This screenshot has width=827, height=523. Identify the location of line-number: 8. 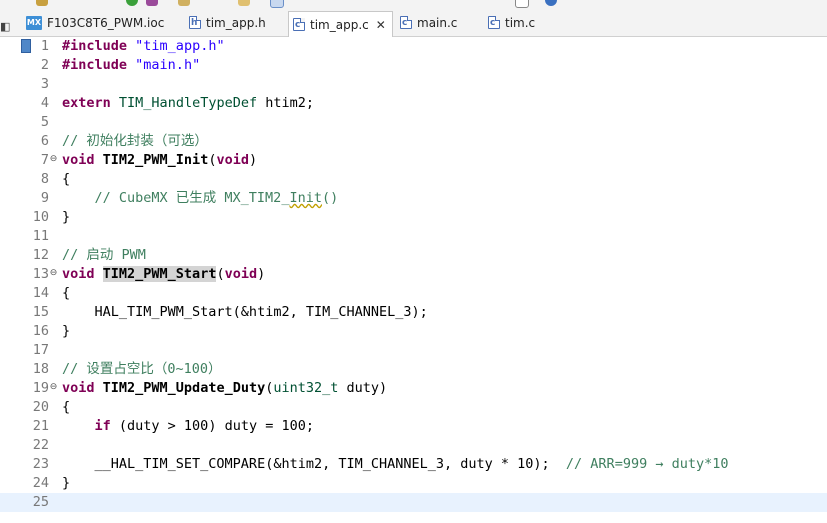
(44, 179).